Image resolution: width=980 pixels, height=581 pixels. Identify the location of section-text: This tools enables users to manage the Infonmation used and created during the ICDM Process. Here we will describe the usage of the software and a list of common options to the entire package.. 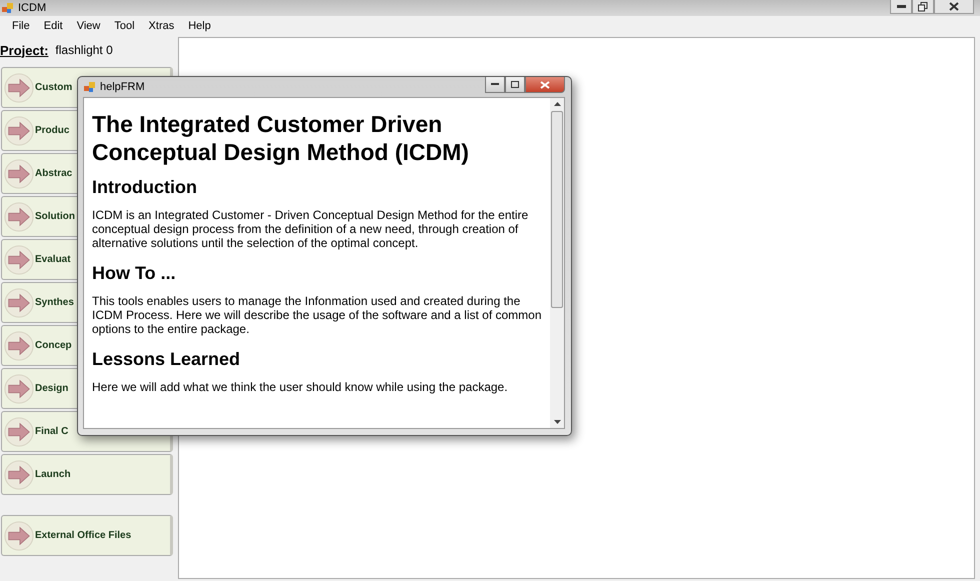
(317, 315).